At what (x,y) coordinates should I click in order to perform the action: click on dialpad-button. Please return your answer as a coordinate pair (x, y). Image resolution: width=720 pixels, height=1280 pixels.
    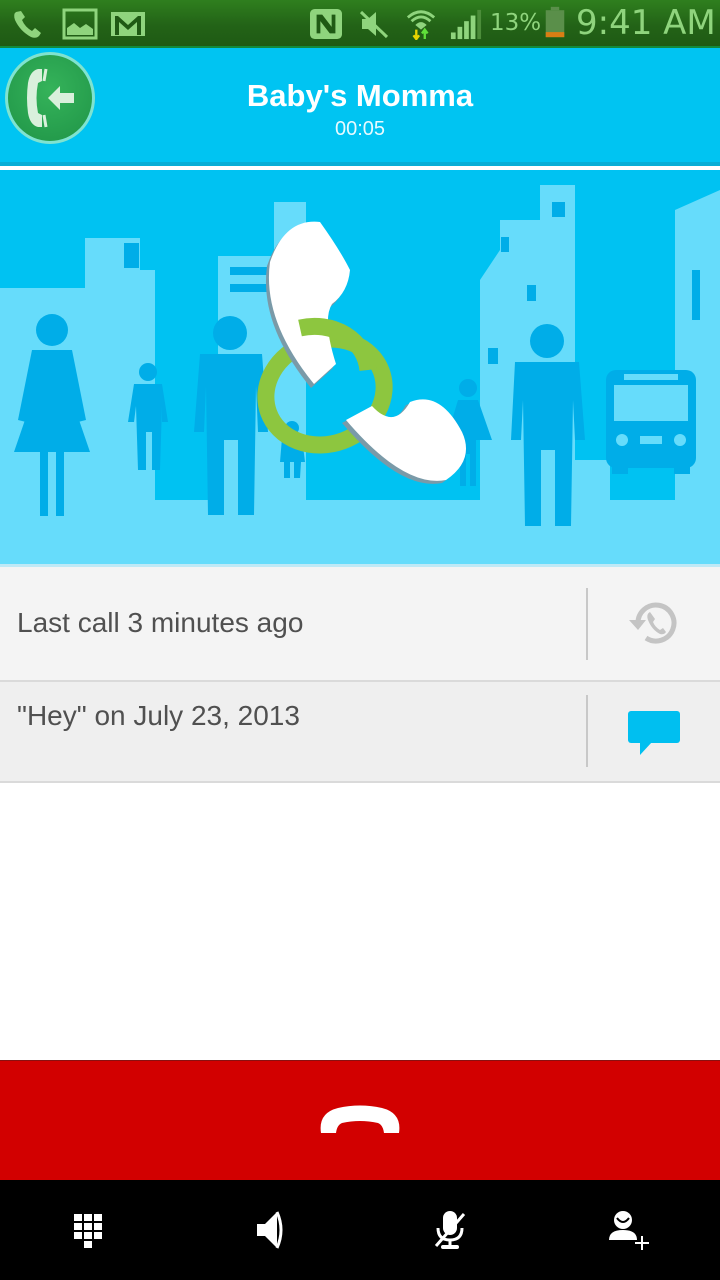
    Looking at the image, I should click on (90, 1230).